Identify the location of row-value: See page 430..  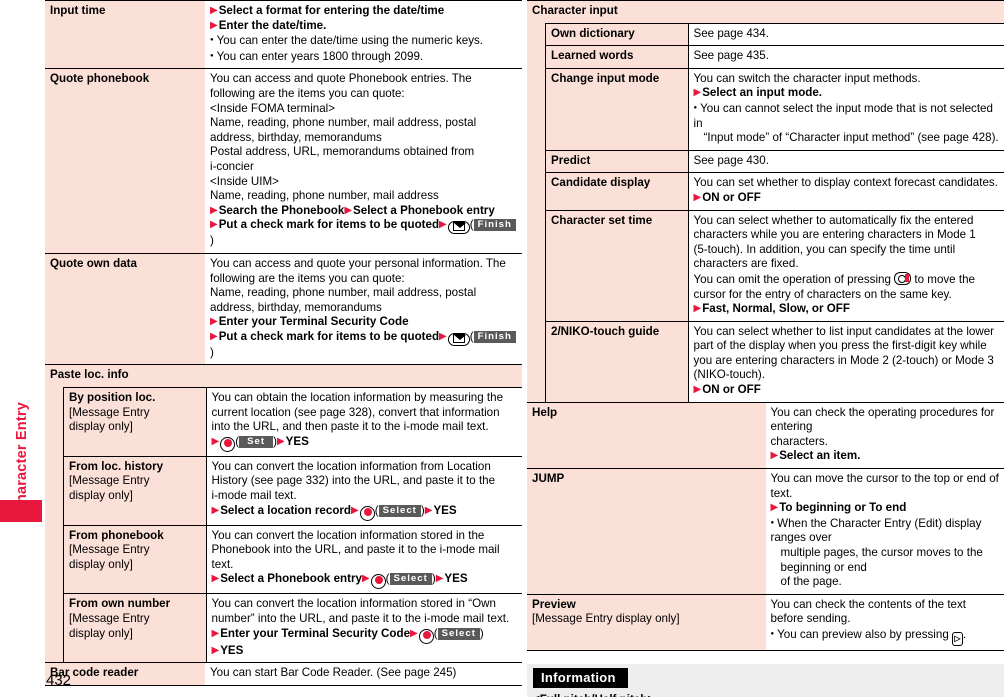
(846, 161).